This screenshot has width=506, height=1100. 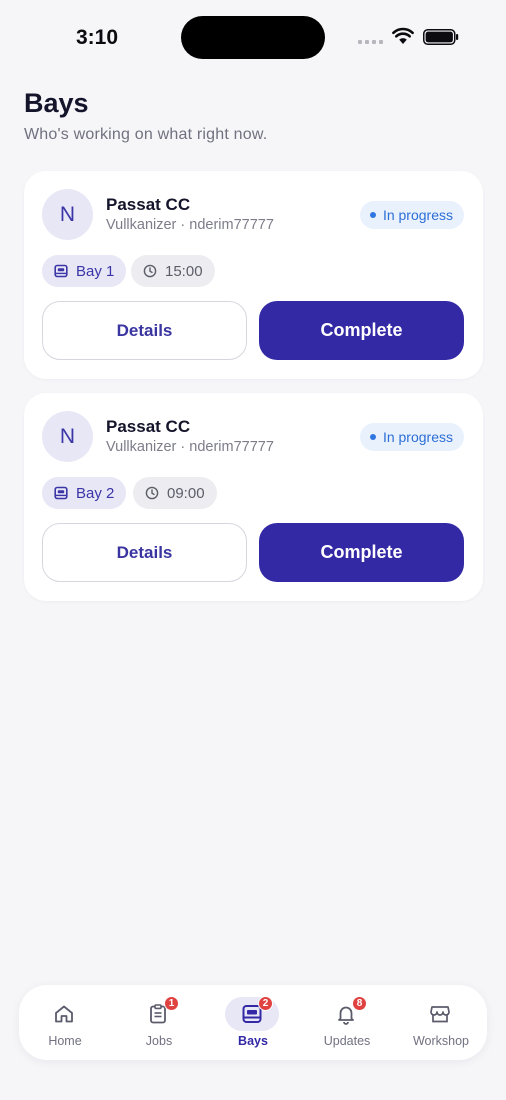 I want to click on tab-jobs: 1 Jobs, so click(x=160, y=1022).